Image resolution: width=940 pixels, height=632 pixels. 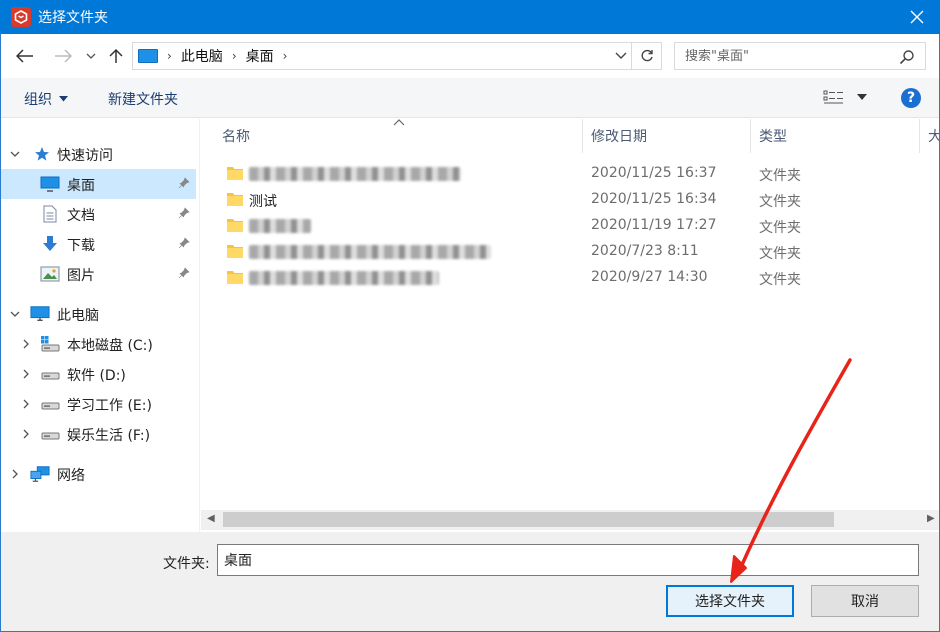 I want to click on sort-ascending-icon, so click(x=399, y=122).